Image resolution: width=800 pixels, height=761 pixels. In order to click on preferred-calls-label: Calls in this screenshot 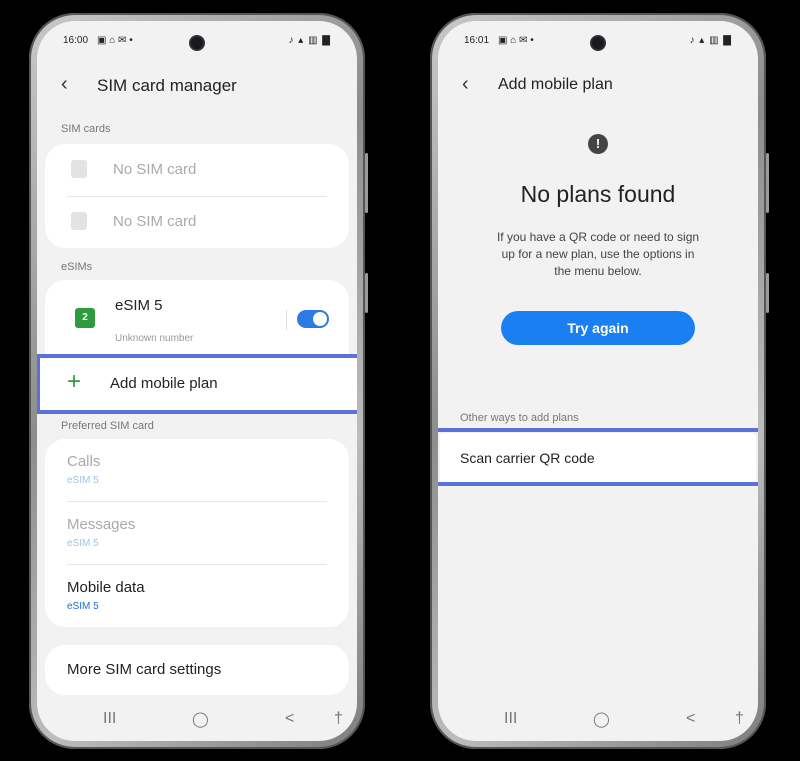, I will do `click(84, 461)`.